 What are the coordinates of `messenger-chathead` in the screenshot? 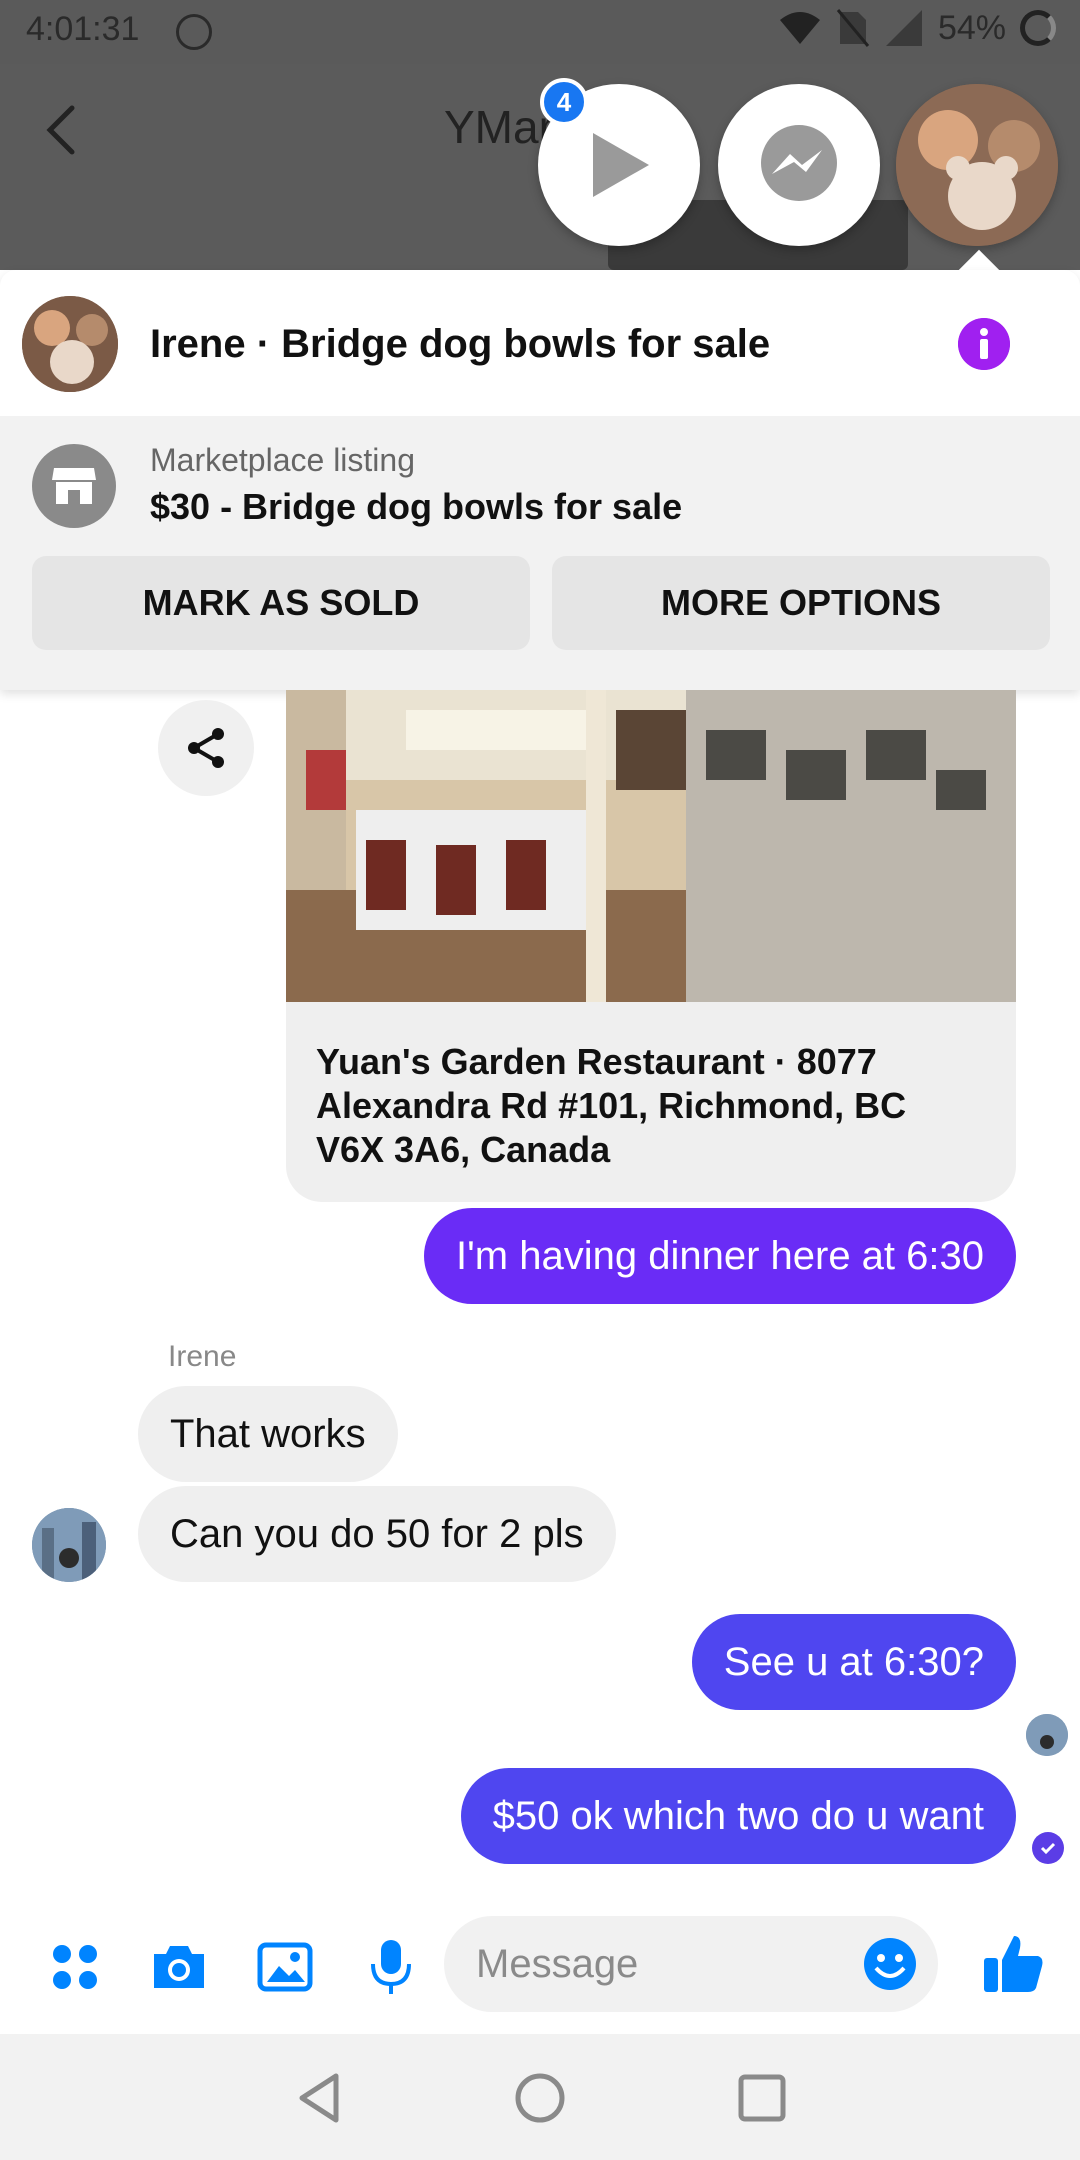 It's located at (799, 165).